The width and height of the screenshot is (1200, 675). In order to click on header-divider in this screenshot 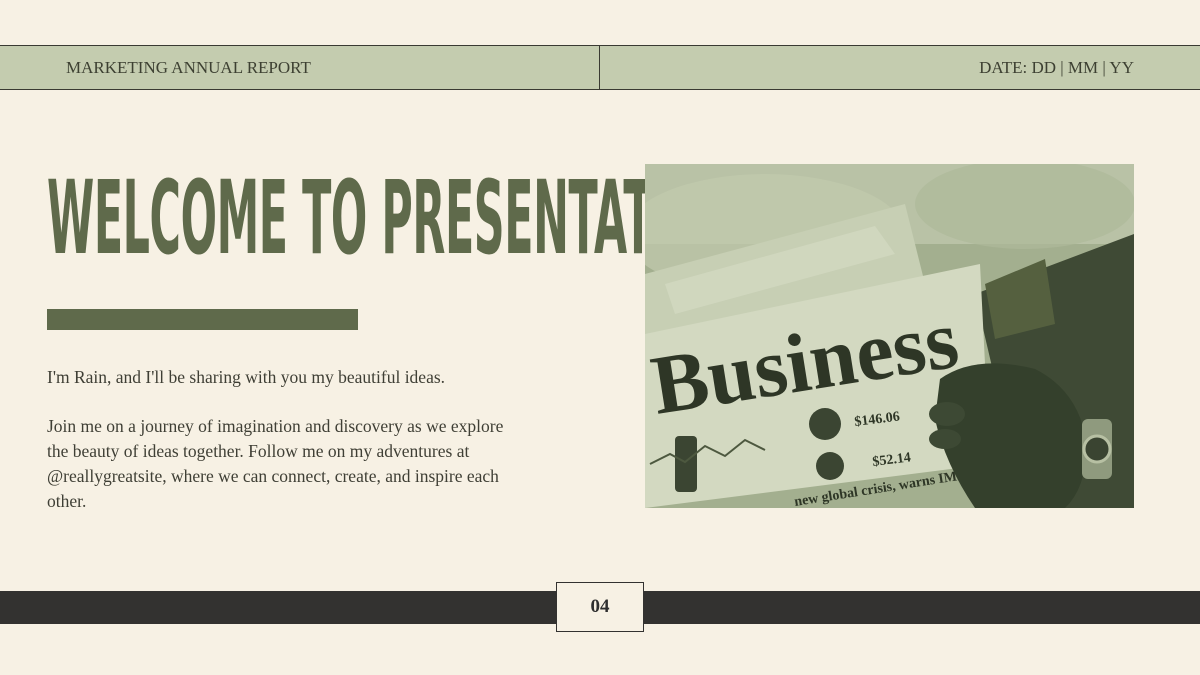, I will do `click(599, 67)`.